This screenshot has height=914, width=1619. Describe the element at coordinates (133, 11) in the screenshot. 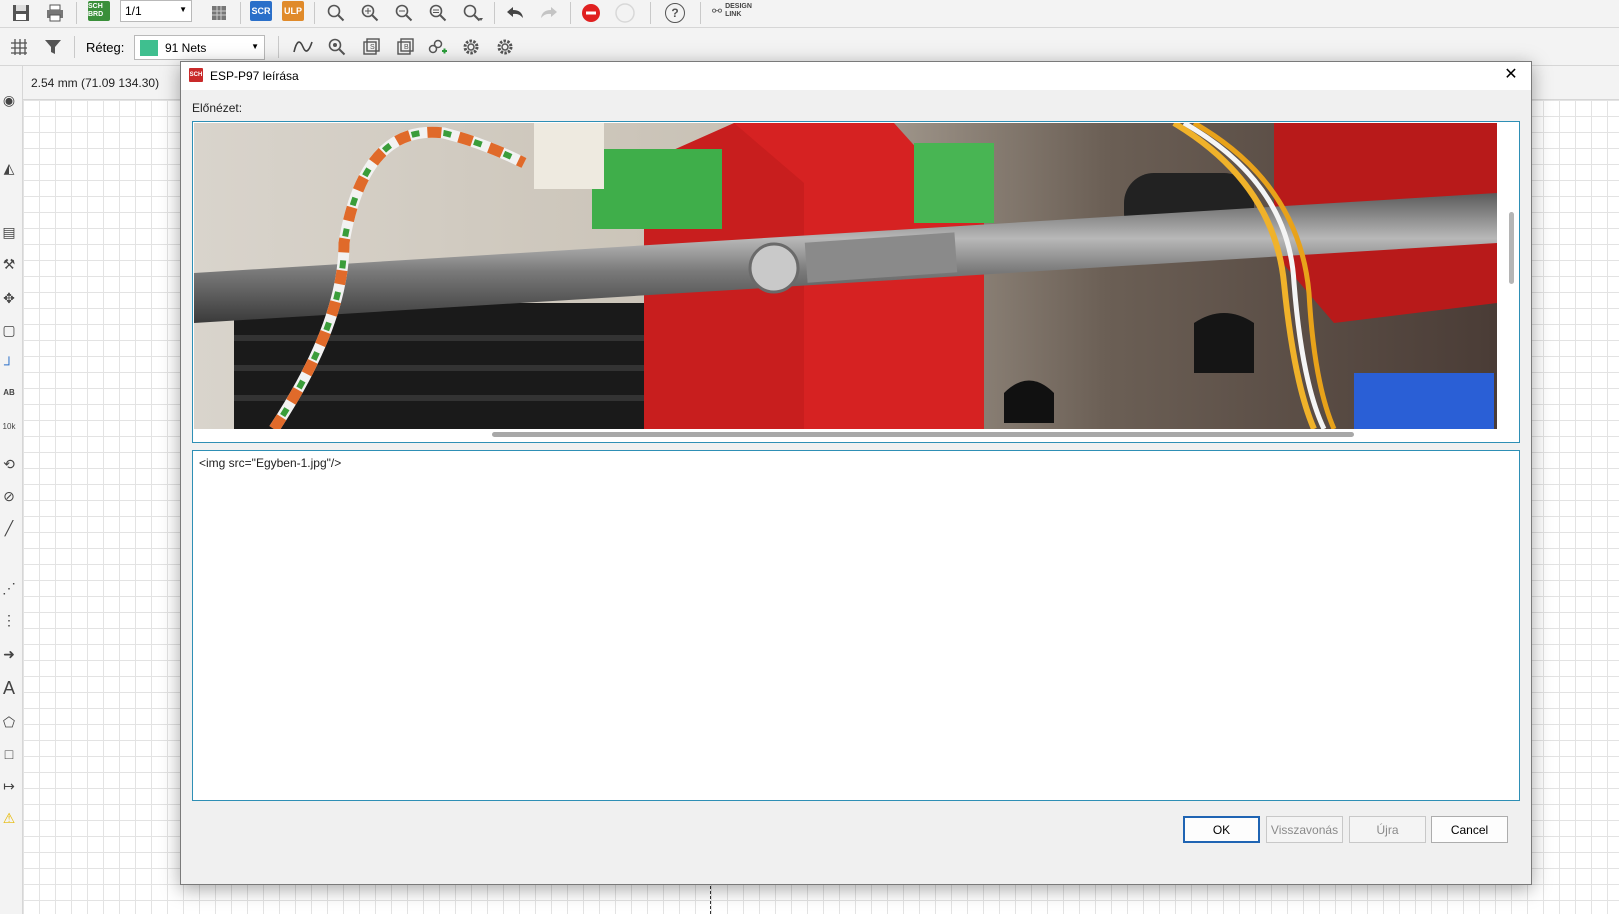

I see `page-select-value: 1/1` at that location.